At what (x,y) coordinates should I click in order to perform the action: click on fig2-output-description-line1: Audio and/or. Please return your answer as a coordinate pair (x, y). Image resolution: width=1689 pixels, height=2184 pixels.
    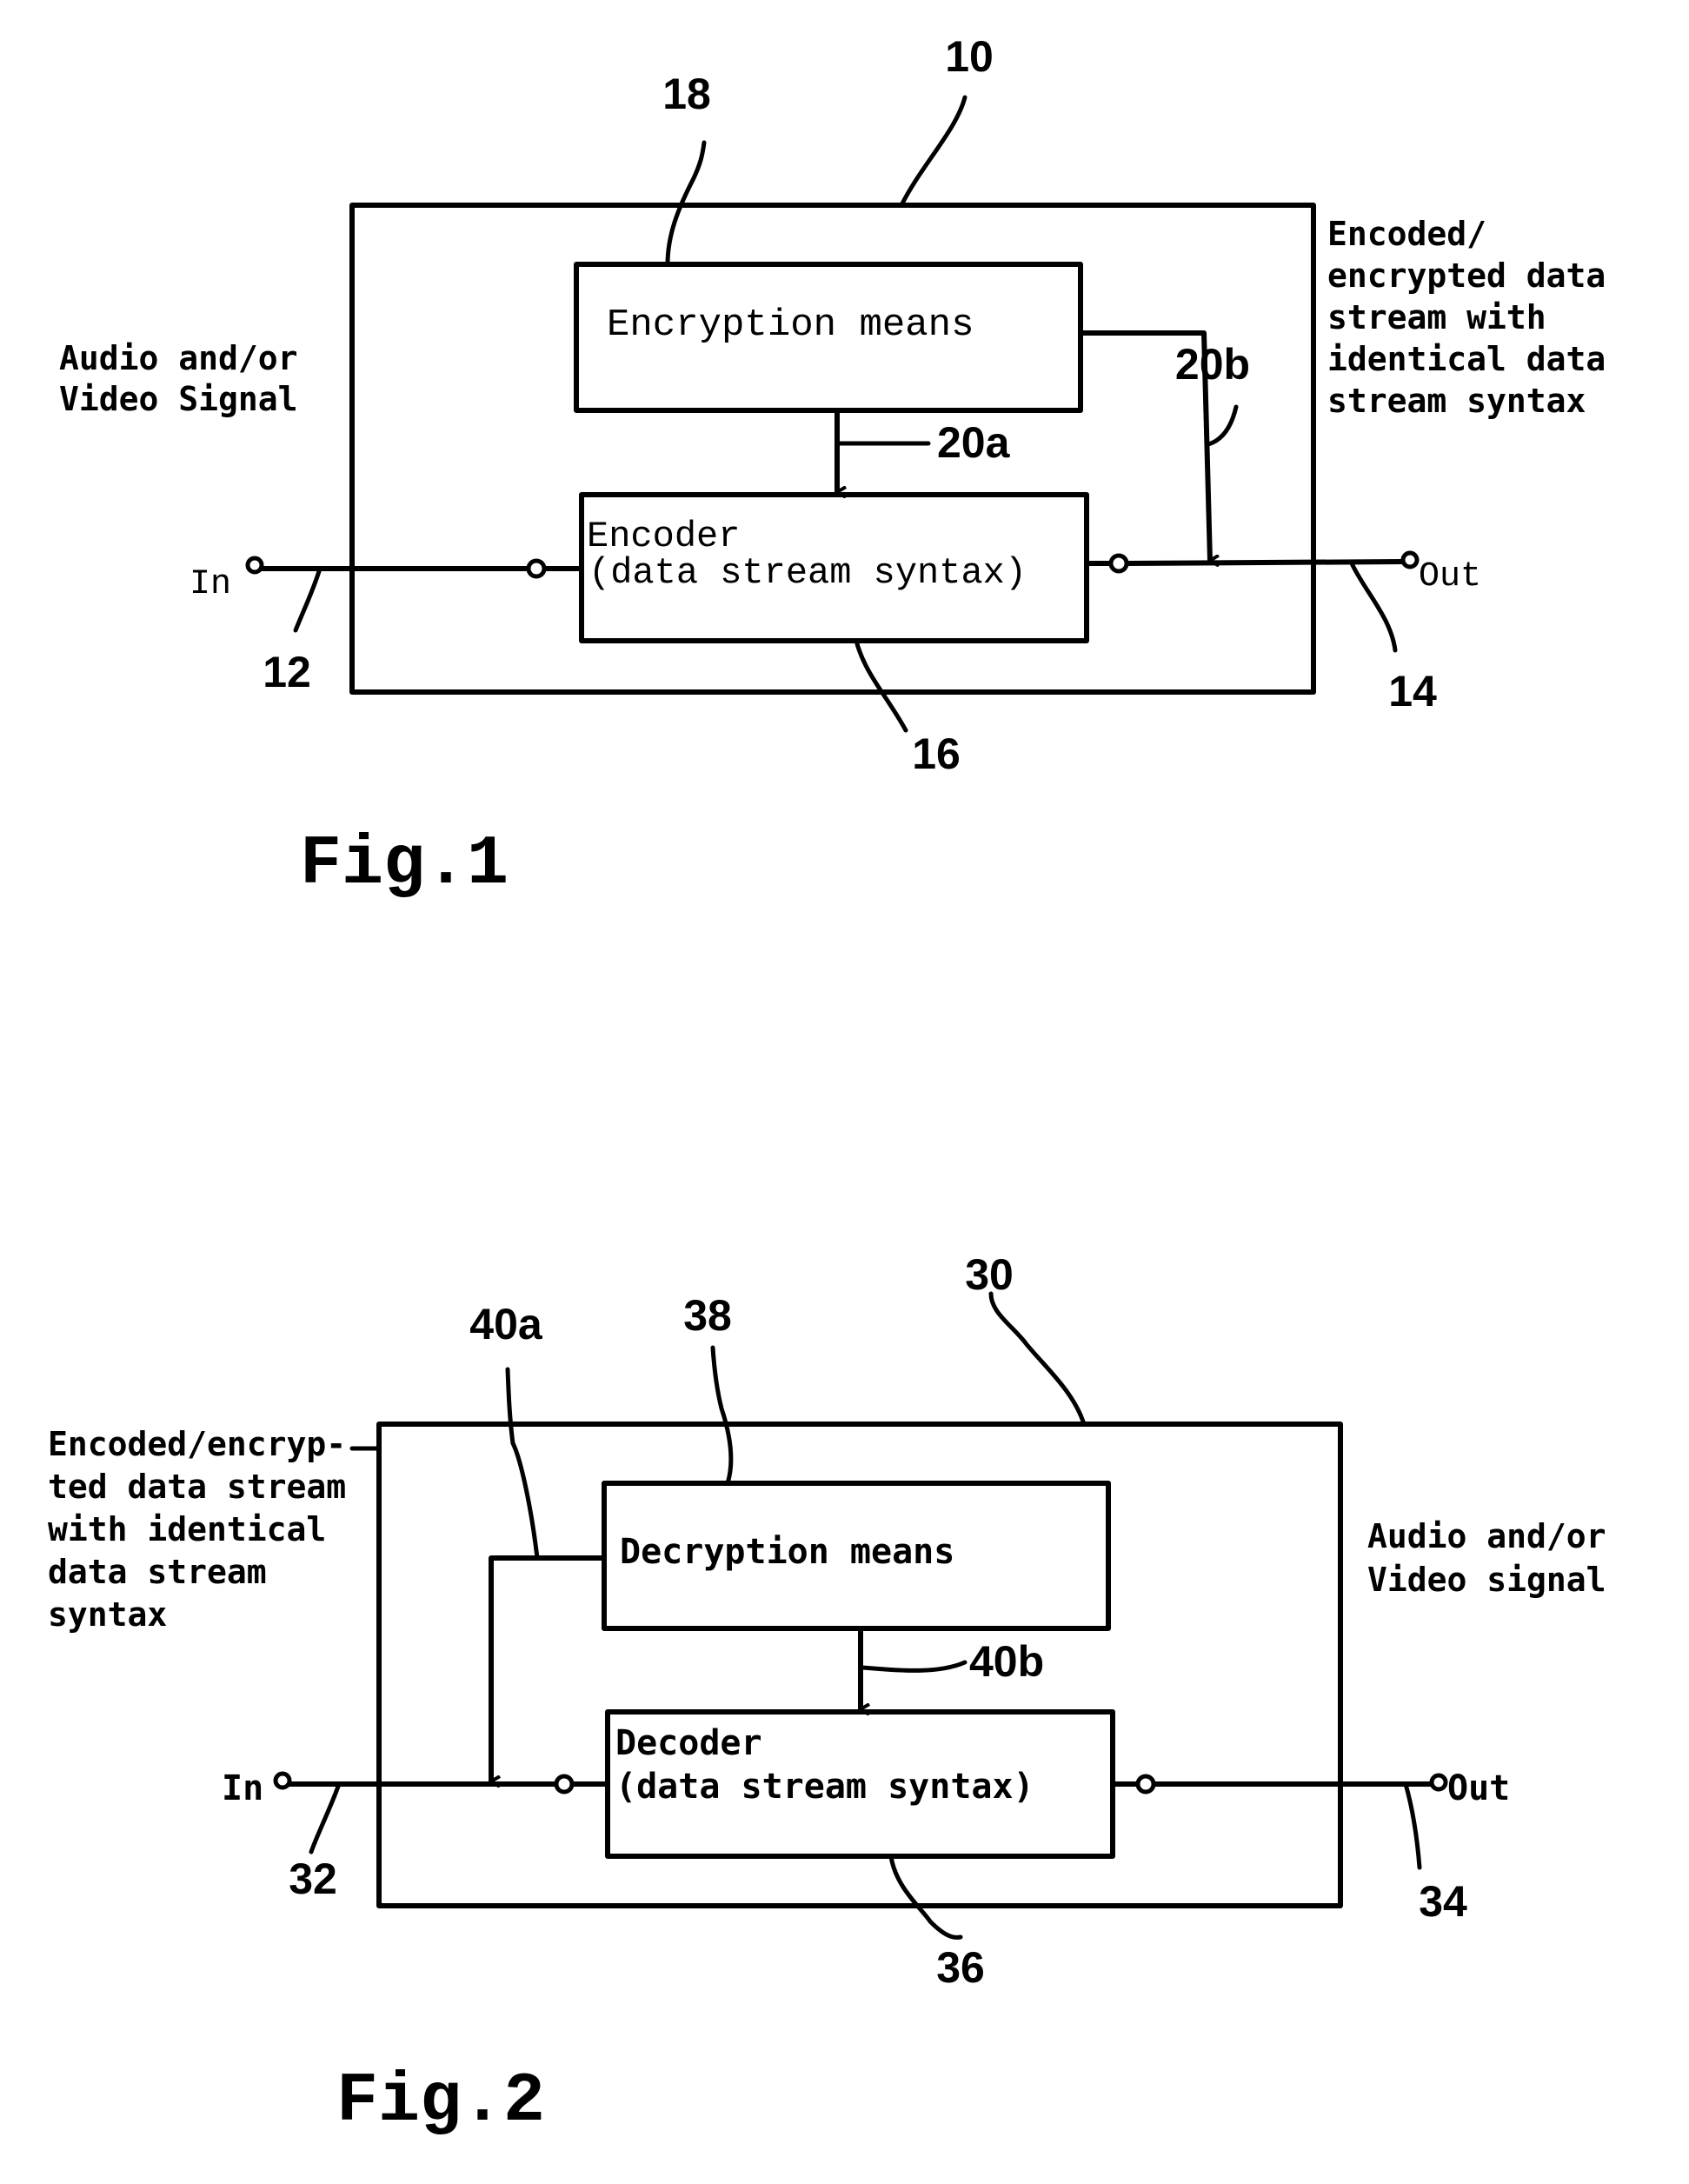
    Looking at the image, I should click on (1487, 1536).